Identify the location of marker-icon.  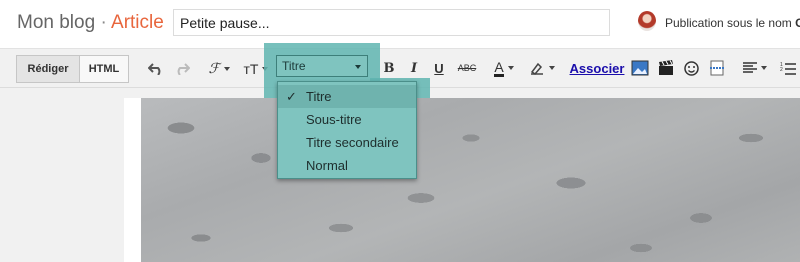
(536, 68).